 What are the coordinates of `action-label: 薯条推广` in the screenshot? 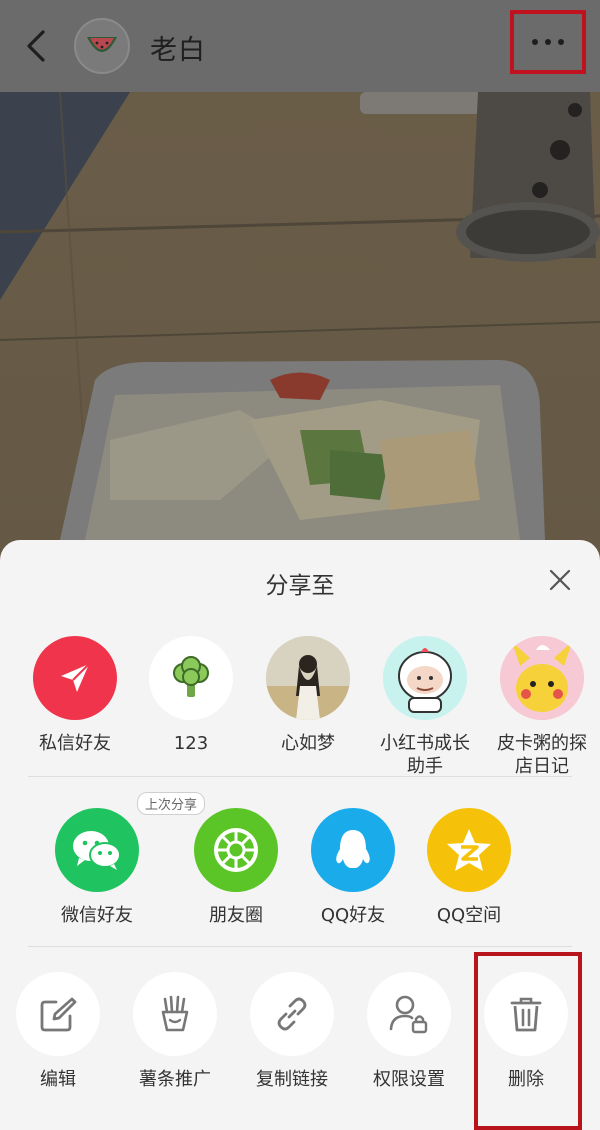 It's located at (175, 1079).